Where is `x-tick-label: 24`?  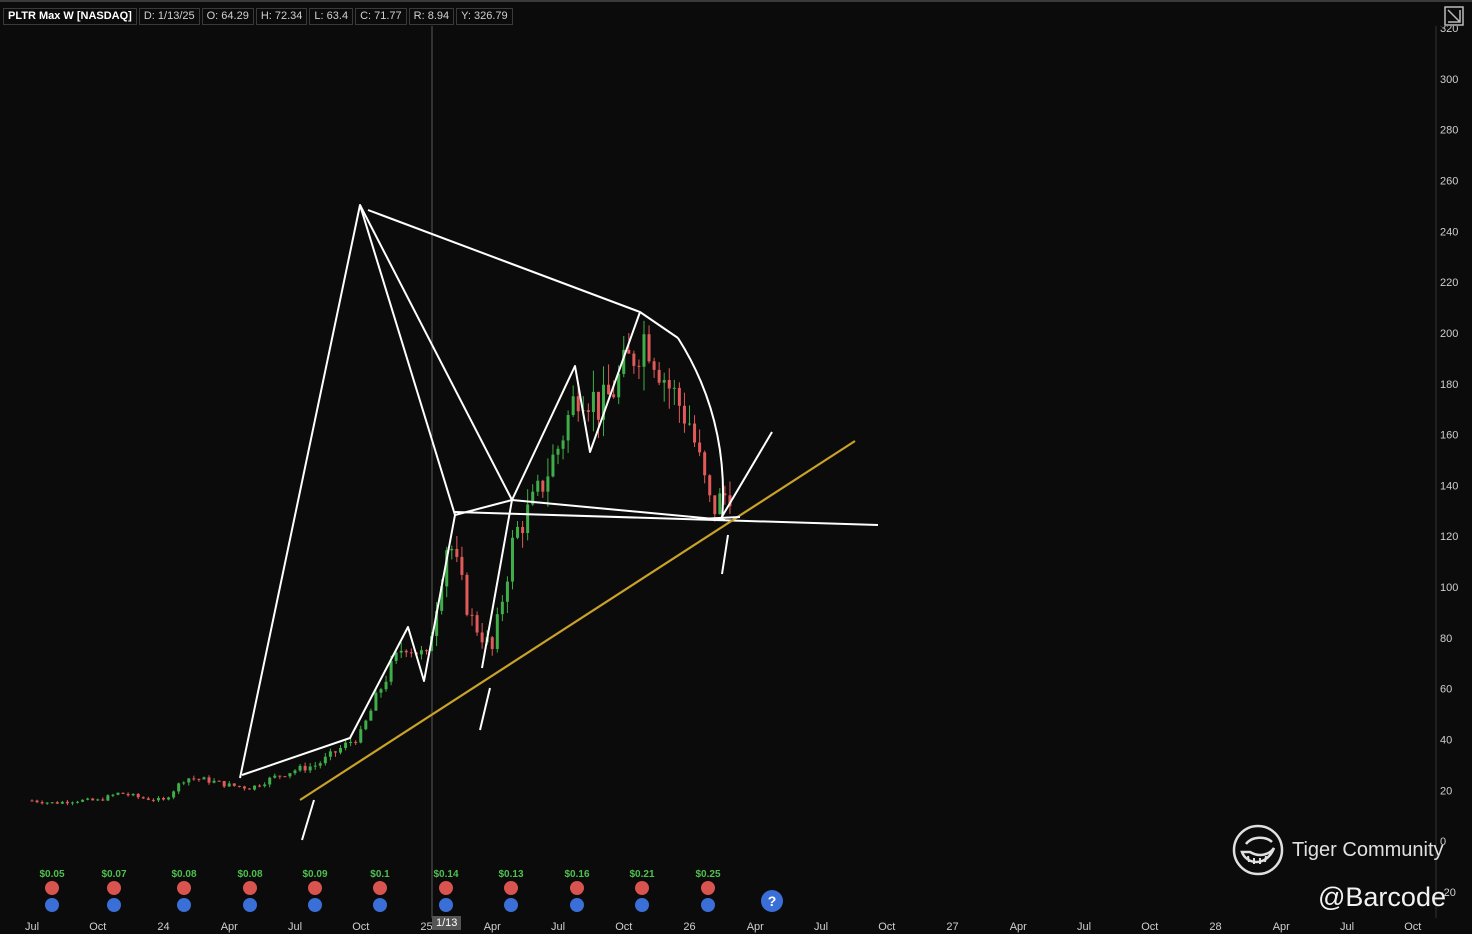
x-tick-label: 24 is located at coordinates (163, 927).